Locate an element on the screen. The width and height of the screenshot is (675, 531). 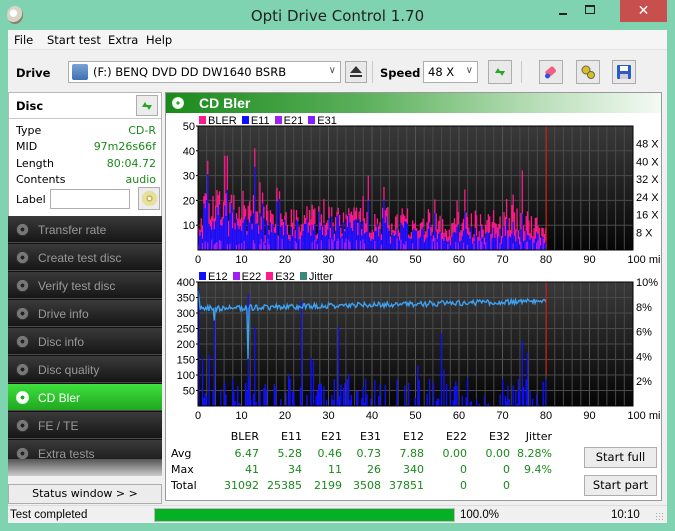
eject-button is located at coordinates (356, 72).